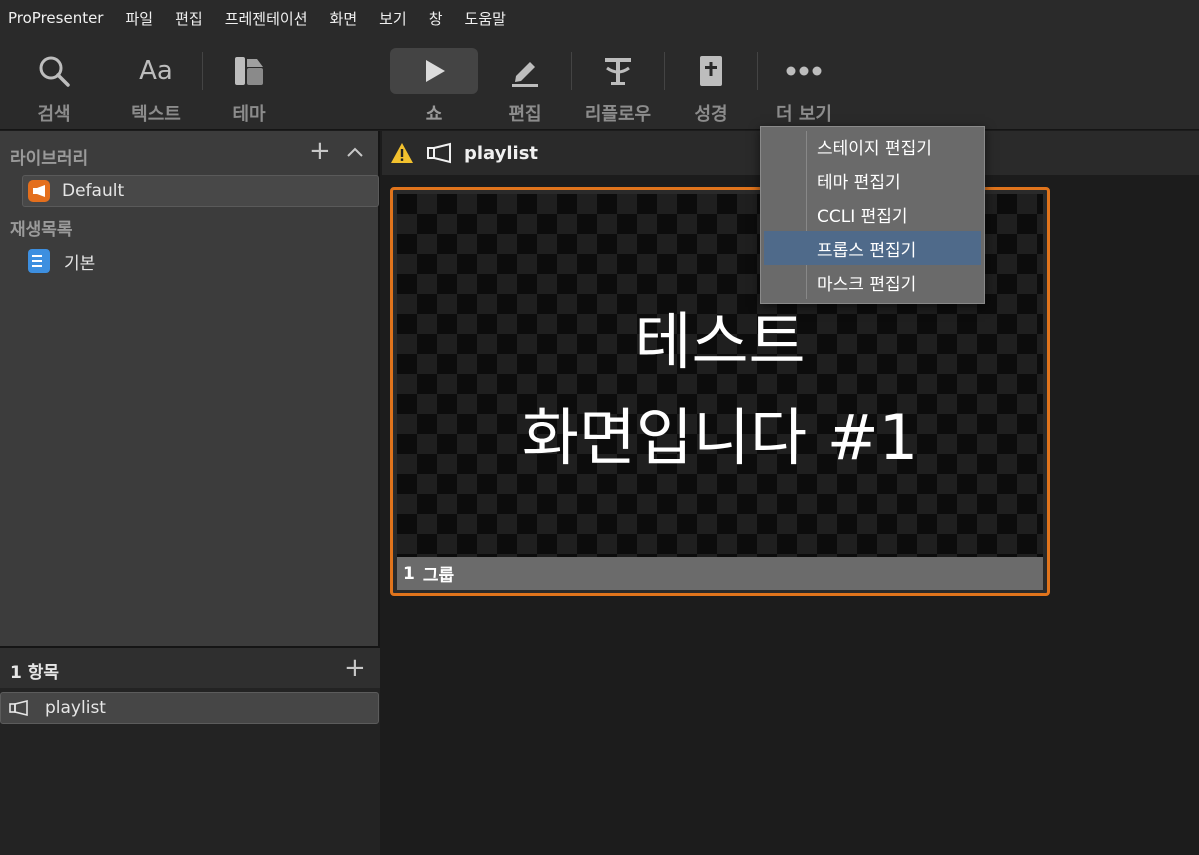  I want to click on library-icon, so click(39, 191).